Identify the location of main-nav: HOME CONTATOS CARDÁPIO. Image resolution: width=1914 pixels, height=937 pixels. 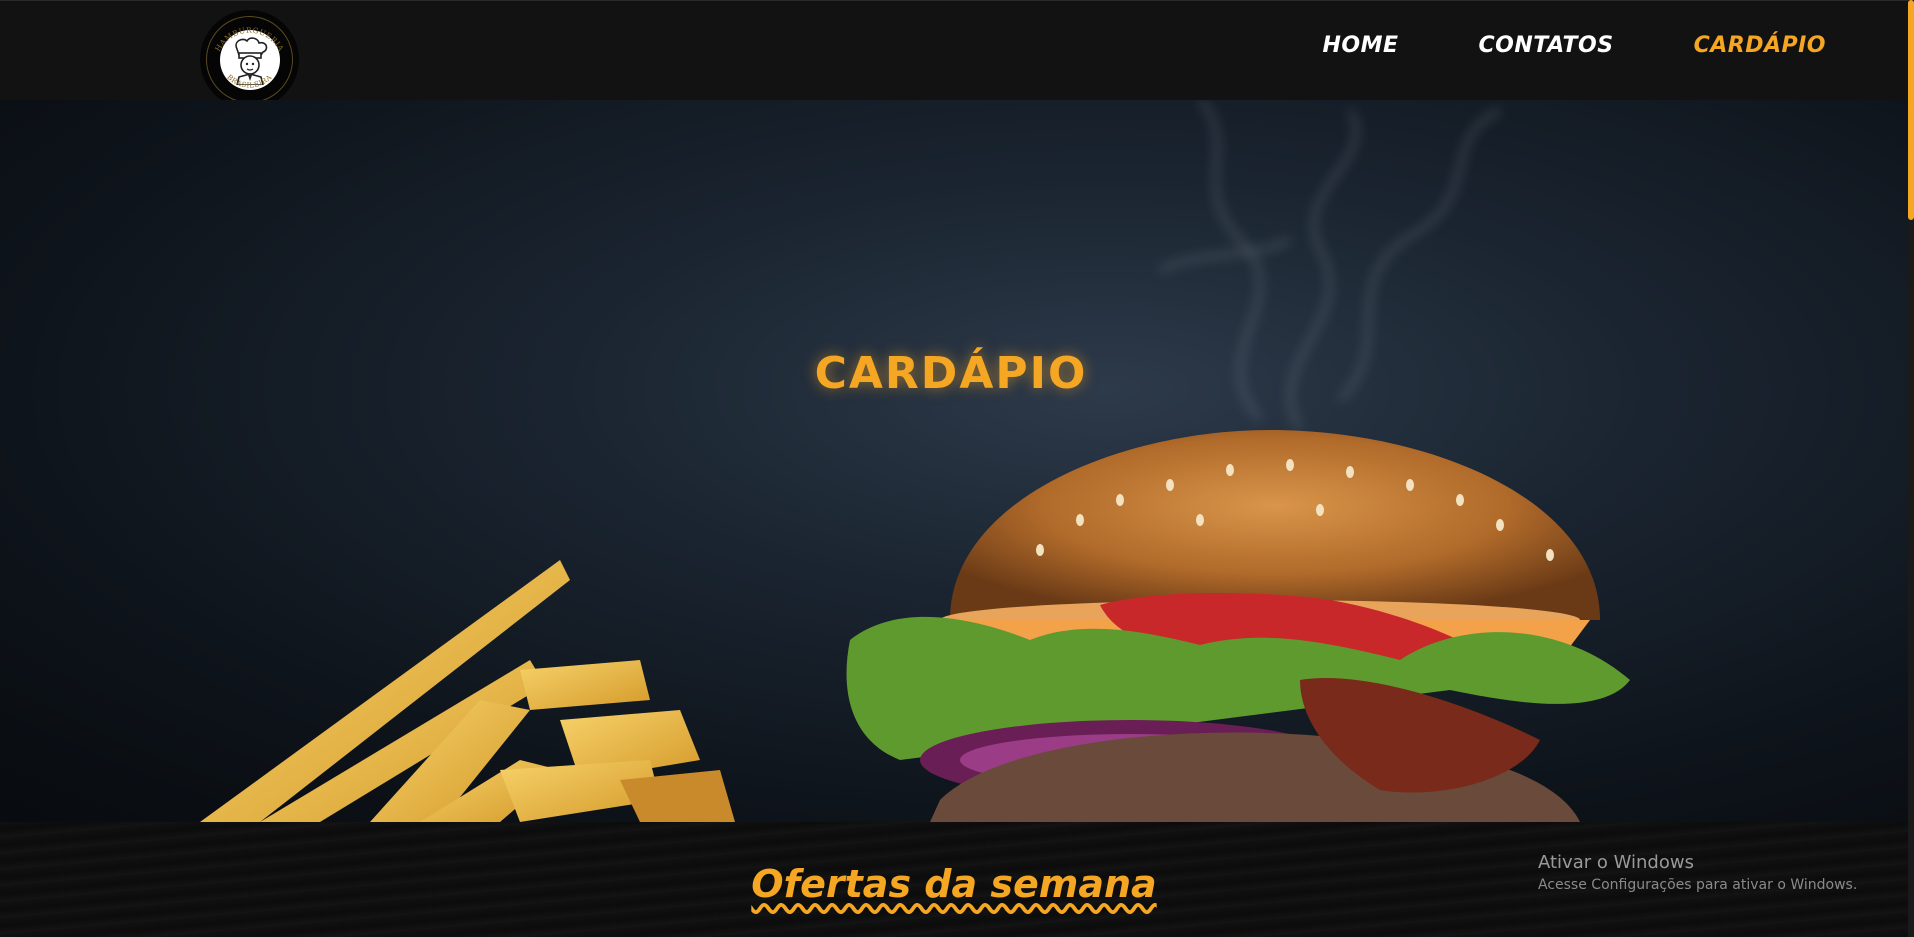
(1574, 45).